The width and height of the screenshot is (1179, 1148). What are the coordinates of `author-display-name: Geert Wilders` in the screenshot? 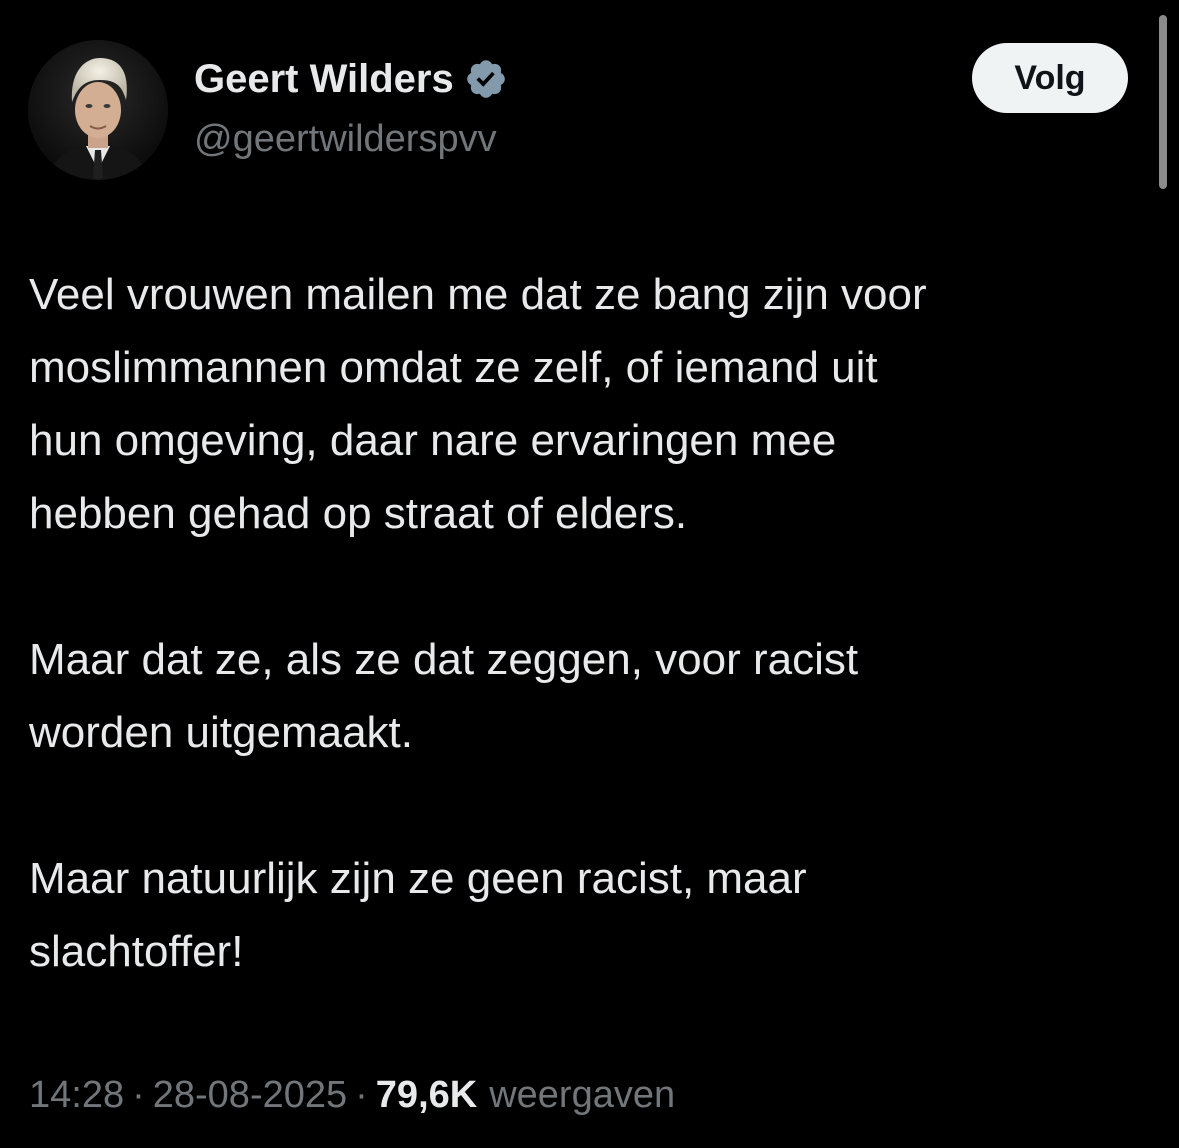 It's located at (324, 79).